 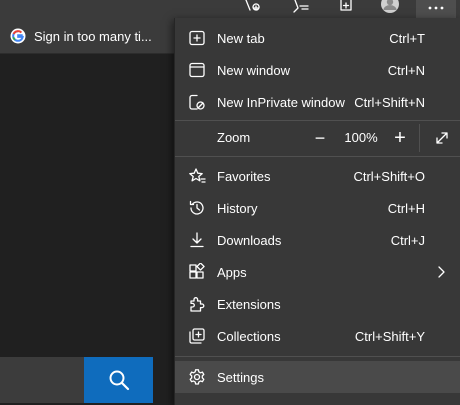 I want to click on menu-item-label: Downloads, so click(x=249, y=240).